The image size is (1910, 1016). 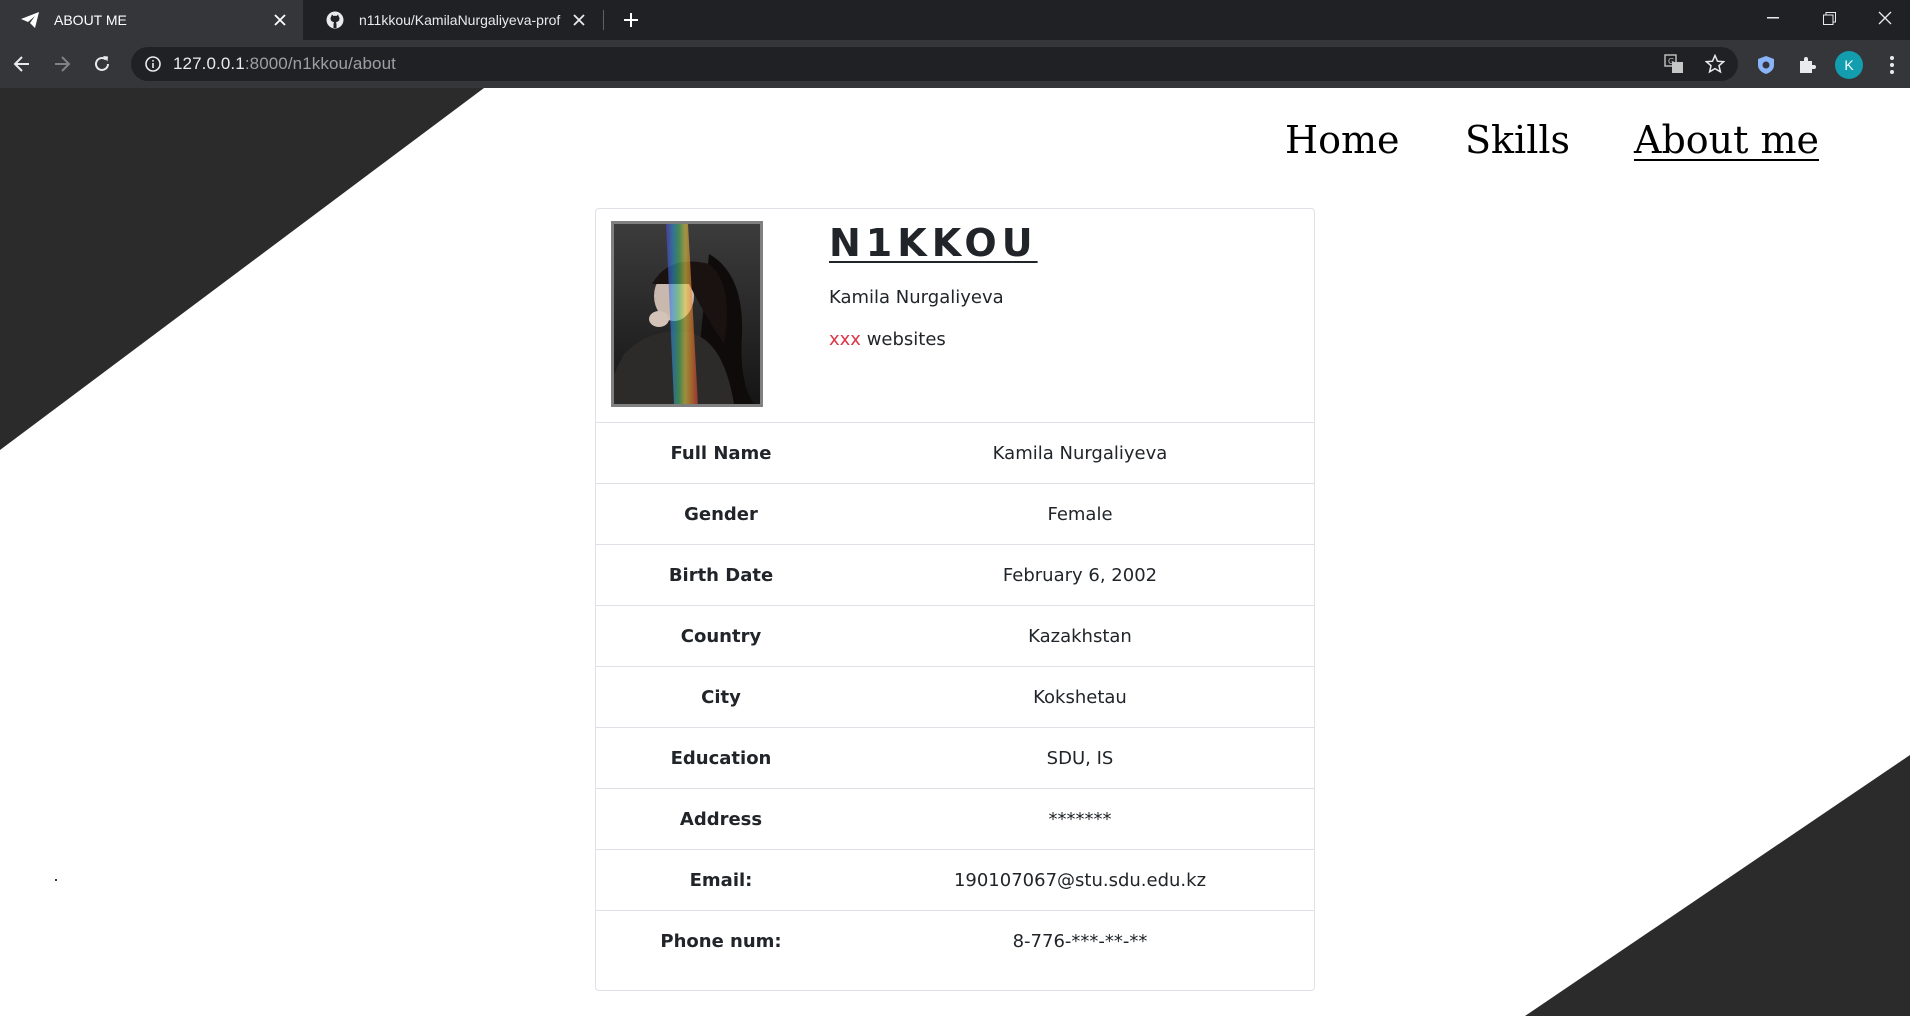 What do you see at coordinates (721, 575) in the screenshot?
I see `detail-label: Birth Date` at bounding box center [721, 575].